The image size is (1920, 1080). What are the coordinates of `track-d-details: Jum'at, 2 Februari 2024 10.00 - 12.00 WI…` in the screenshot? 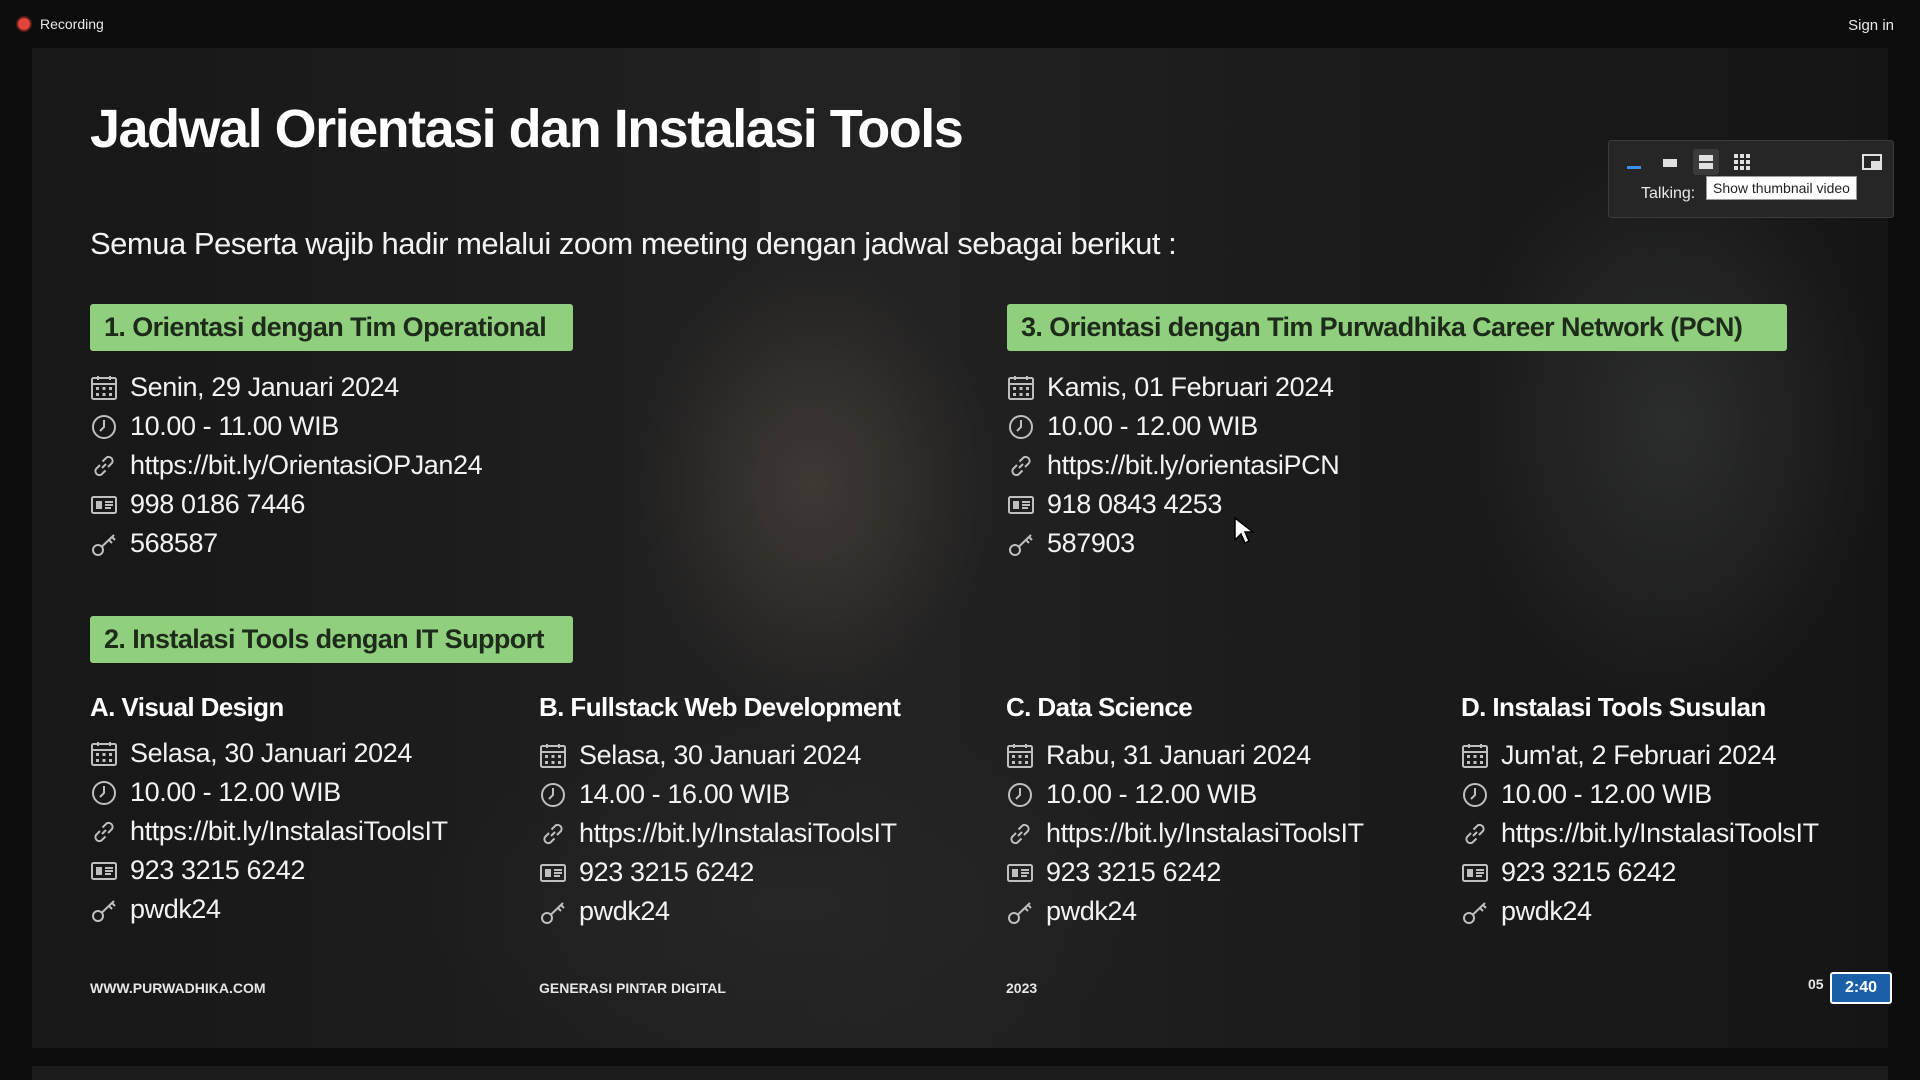 It's located at (1640, 833).